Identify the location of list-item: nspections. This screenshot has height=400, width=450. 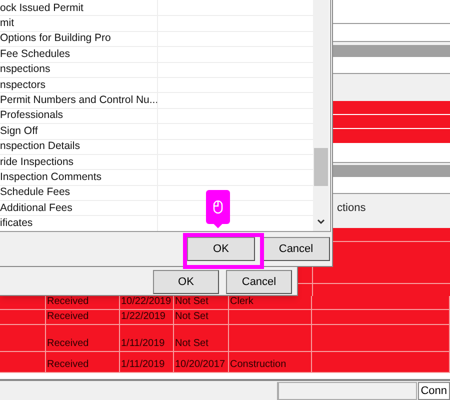
(25, 69).